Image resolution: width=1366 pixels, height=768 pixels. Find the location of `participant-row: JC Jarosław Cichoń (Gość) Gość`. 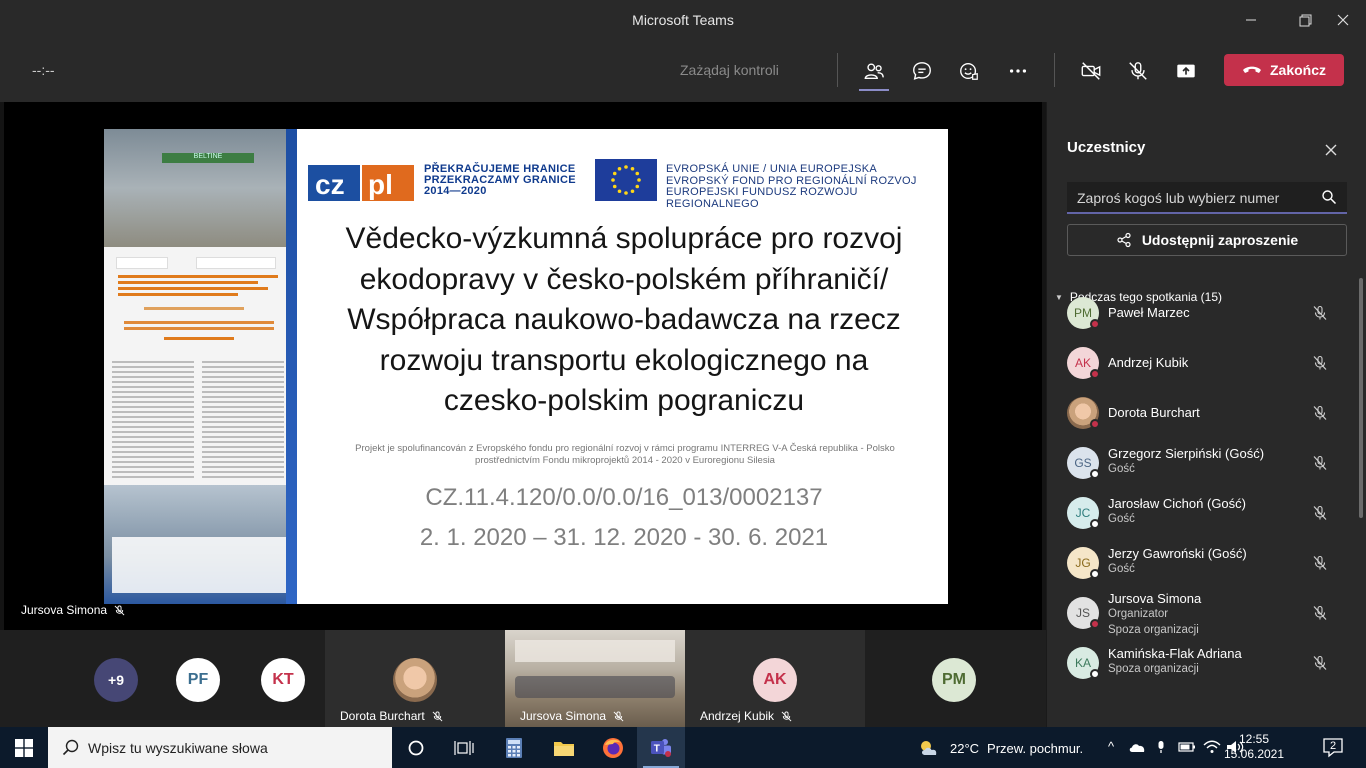

participant-row: JC Jarosław Cichoń (Gość) Gość is located at coordinates (1202, 513).